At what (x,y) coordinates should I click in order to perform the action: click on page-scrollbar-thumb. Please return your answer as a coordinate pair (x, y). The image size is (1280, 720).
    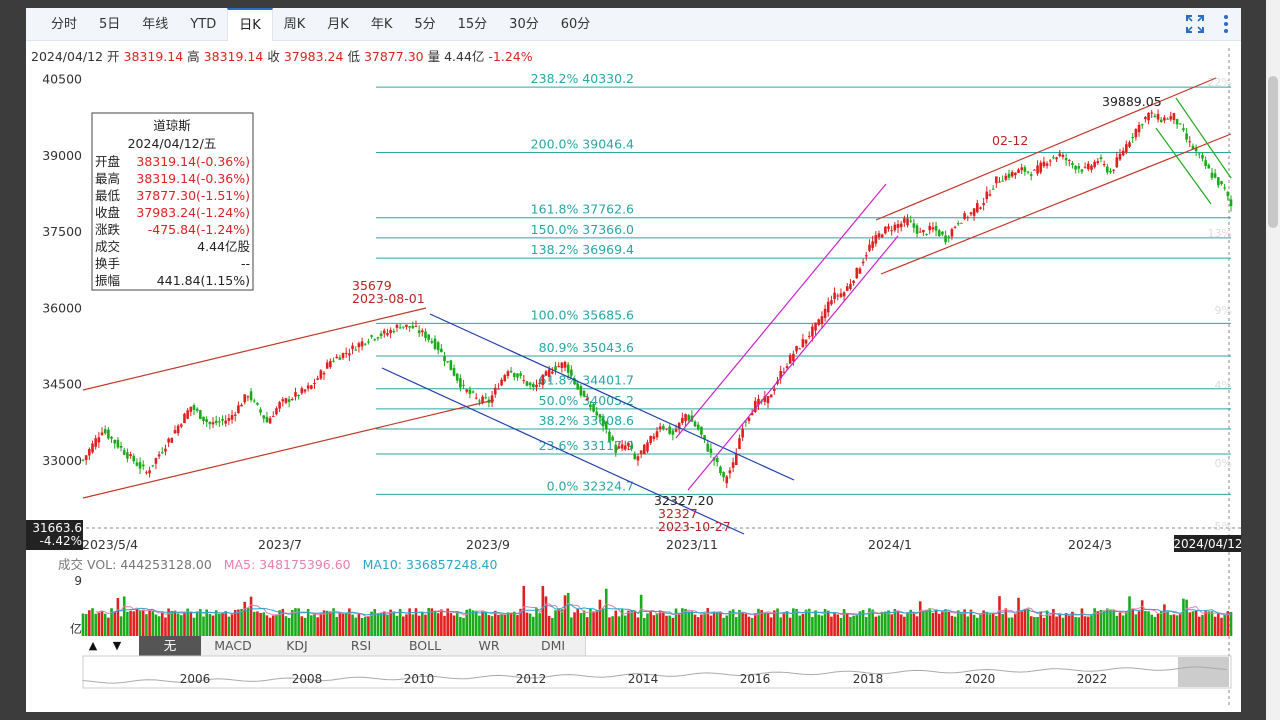
    Looking at the image, I should click on (1273, 152).